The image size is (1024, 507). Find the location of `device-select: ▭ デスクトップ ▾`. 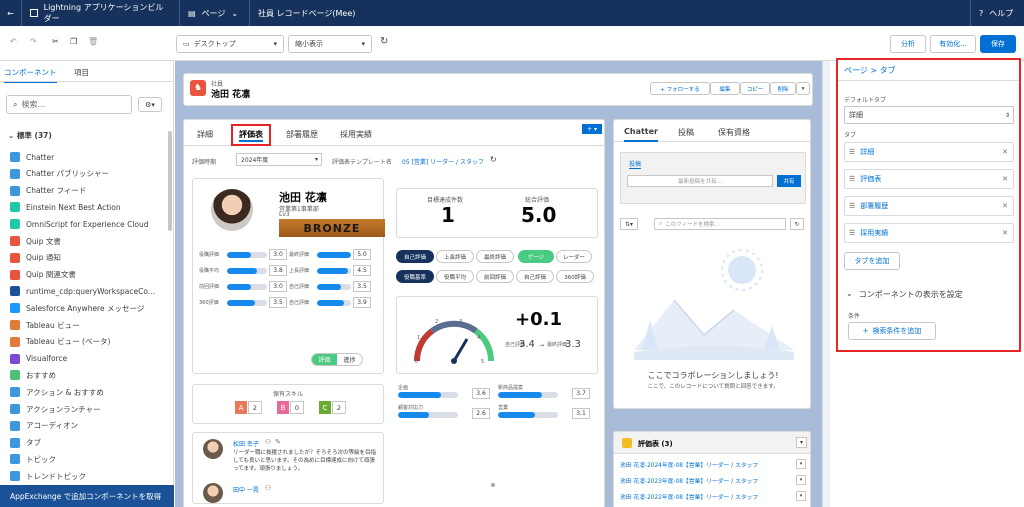

device-select: ▭ デスクトップ ▾ is located at coordinates (230, 44).